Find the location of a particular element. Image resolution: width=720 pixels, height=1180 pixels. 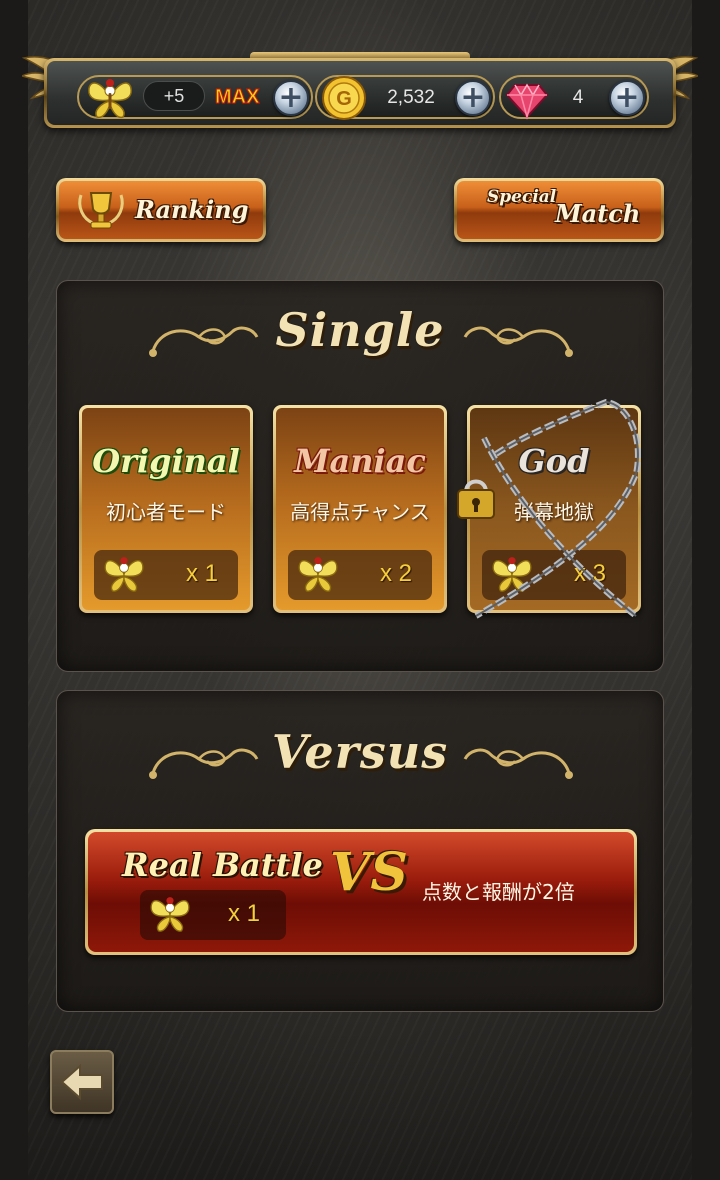

gem-icon is located at coordinates (527, 101).